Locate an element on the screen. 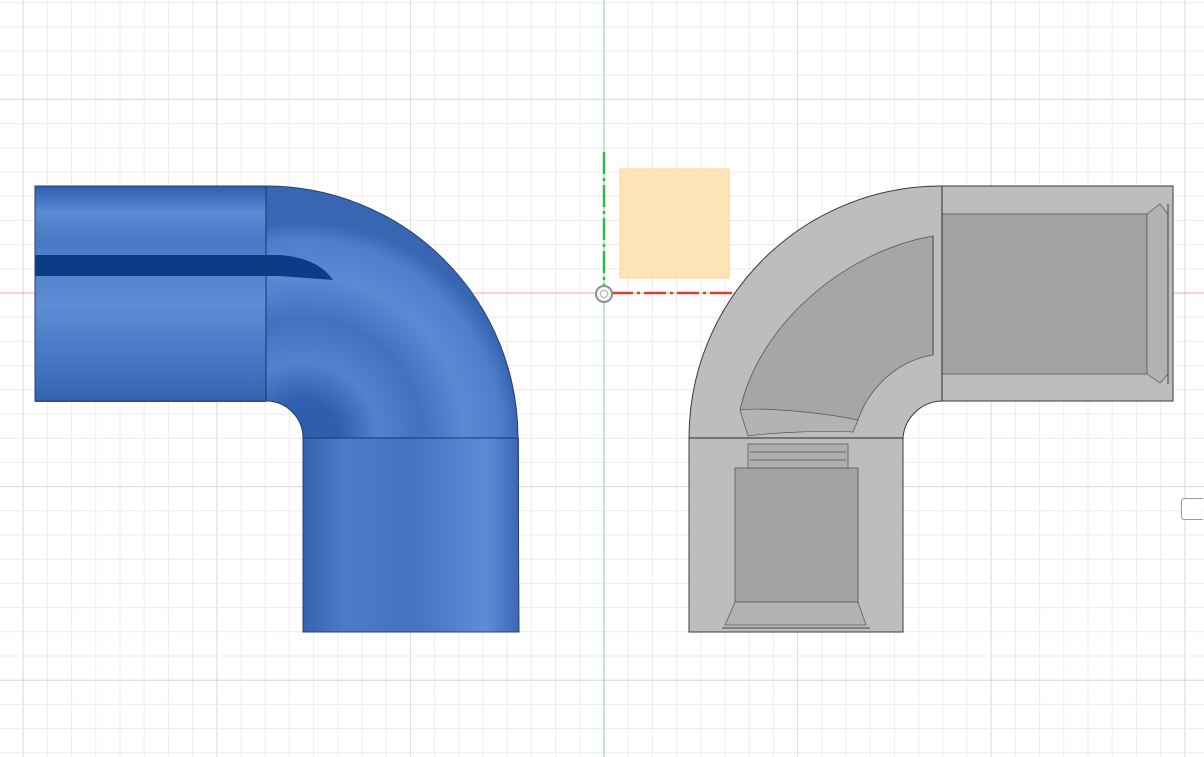 This screenshot has height=757, width=1204. fitting-socket-end-chamfer is located at coordinates (1157, 293).